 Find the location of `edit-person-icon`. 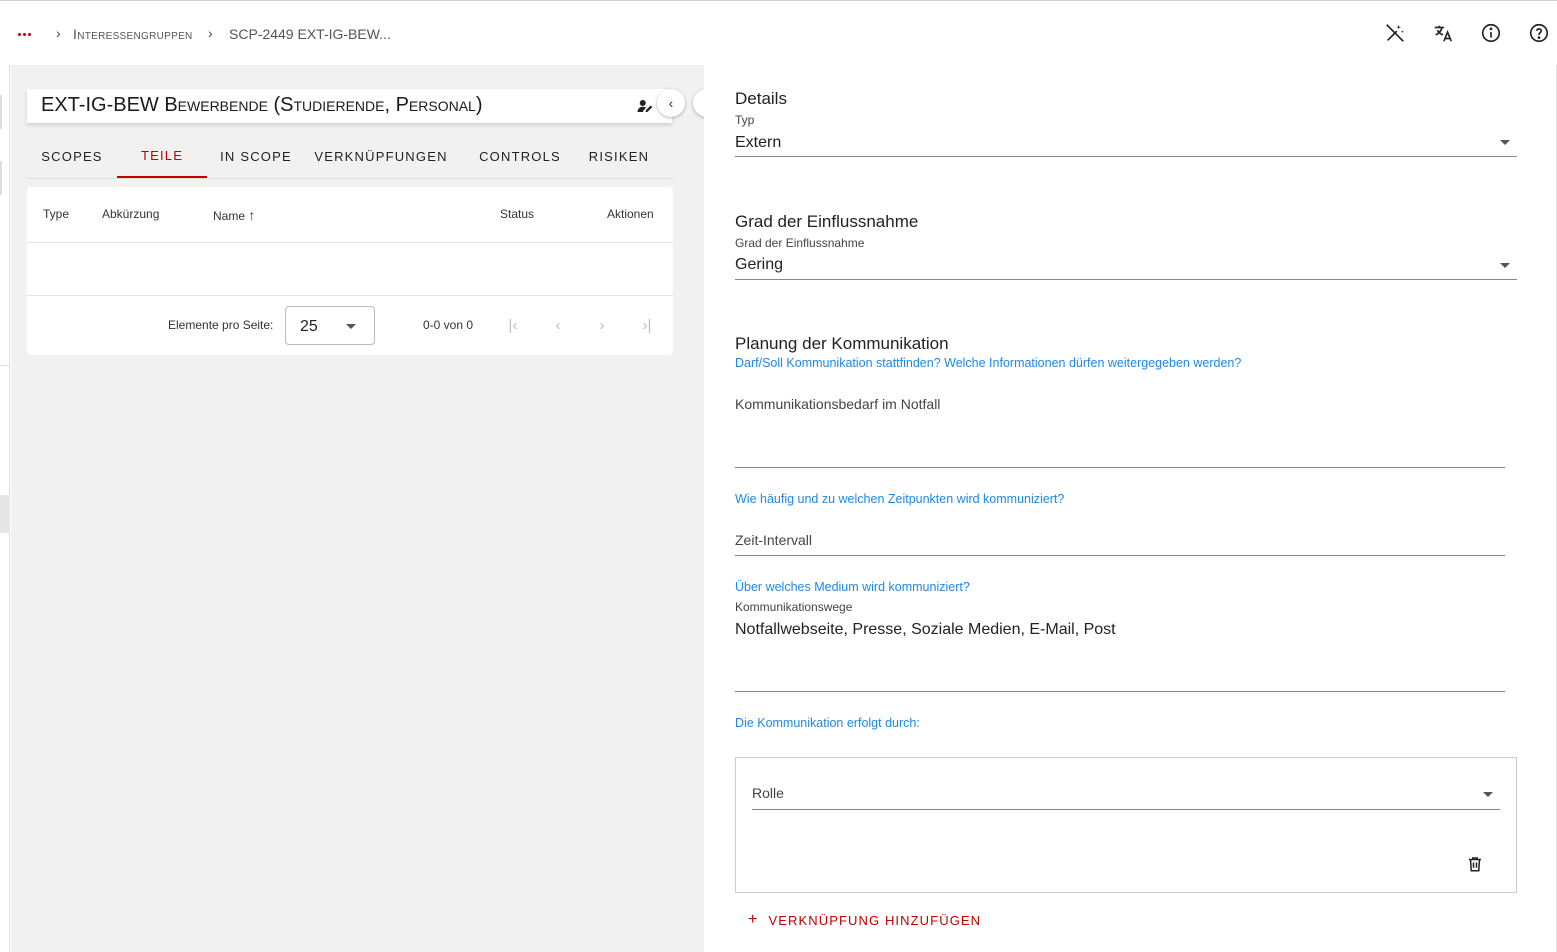

edit-person-icon is located at coordinates (645, 106).